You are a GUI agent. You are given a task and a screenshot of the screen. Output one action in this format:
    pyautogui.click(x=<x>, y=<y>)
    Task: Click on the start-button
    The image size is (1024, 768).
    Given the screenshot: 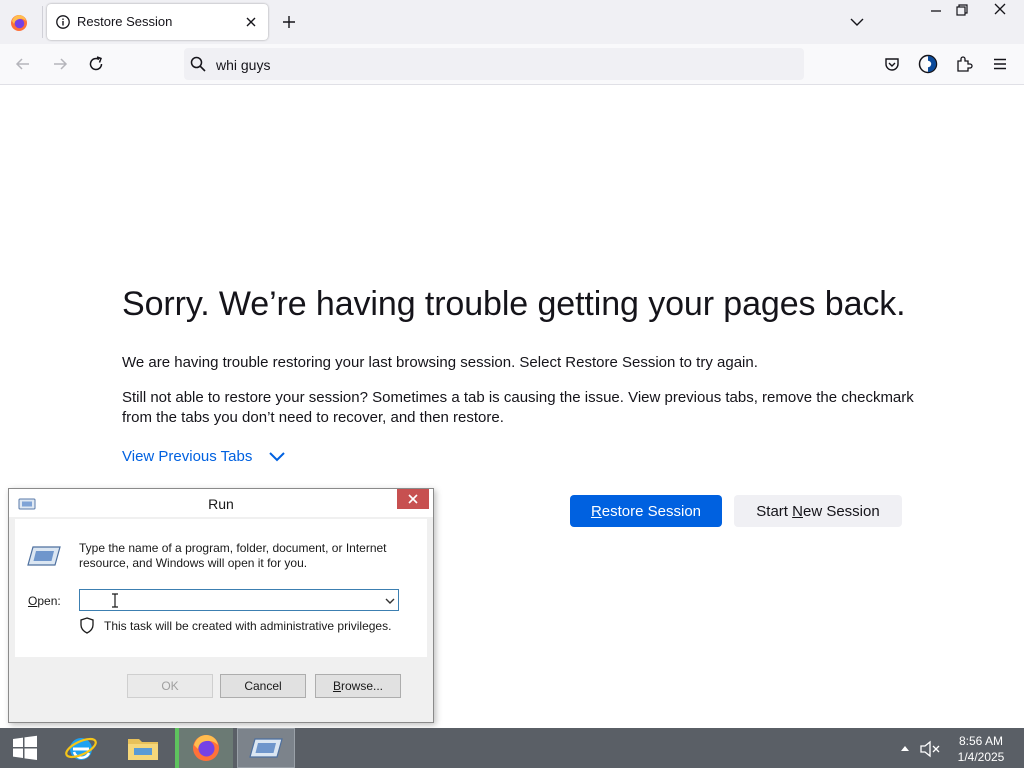 What is the action you would take?
    pyautogui.click(x=25, y=748)
    